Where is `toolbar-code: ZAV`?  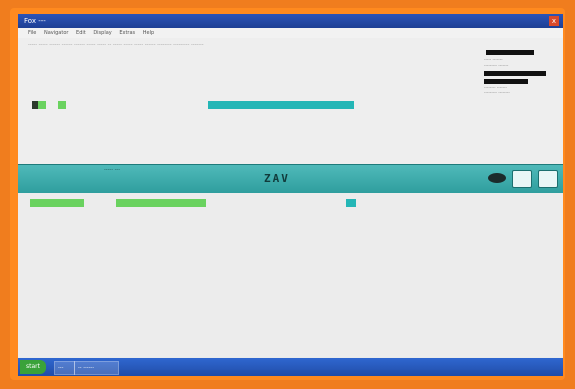 toolbar-code: ZAV is located at coordinates (277, 178).